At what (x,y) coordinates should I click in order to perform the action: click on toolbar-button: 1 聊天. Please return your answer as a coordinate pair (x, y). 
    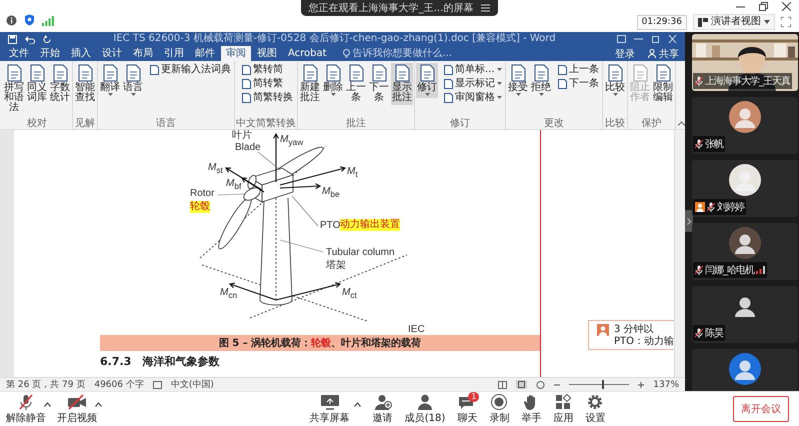
    Looking at the image, I should click on (467, 409).